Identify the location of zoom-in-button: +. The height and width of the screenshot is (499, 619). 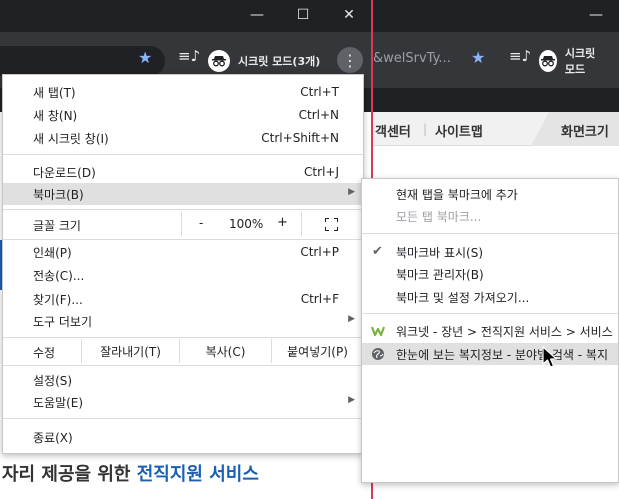
(282, 222).